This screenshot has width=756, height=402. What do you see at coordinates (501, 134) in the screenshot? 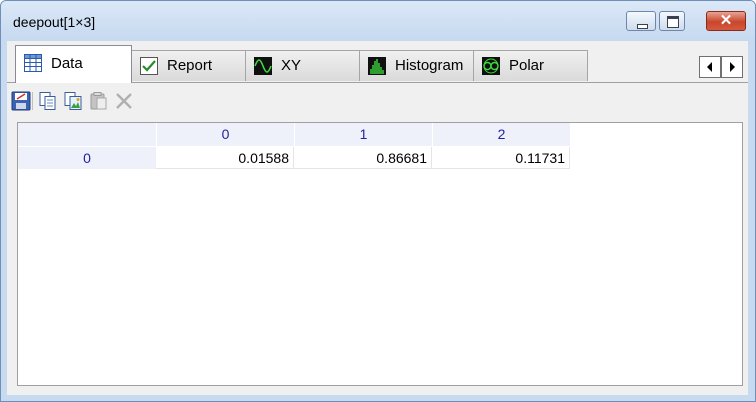
I see `column-header-2: 2` at bounding box center [501, 134].